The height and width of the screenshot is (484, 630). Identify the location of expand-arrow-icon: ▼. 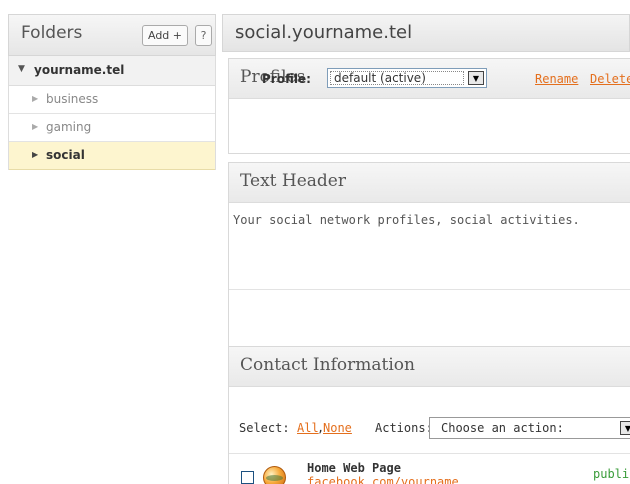
(21, 69).